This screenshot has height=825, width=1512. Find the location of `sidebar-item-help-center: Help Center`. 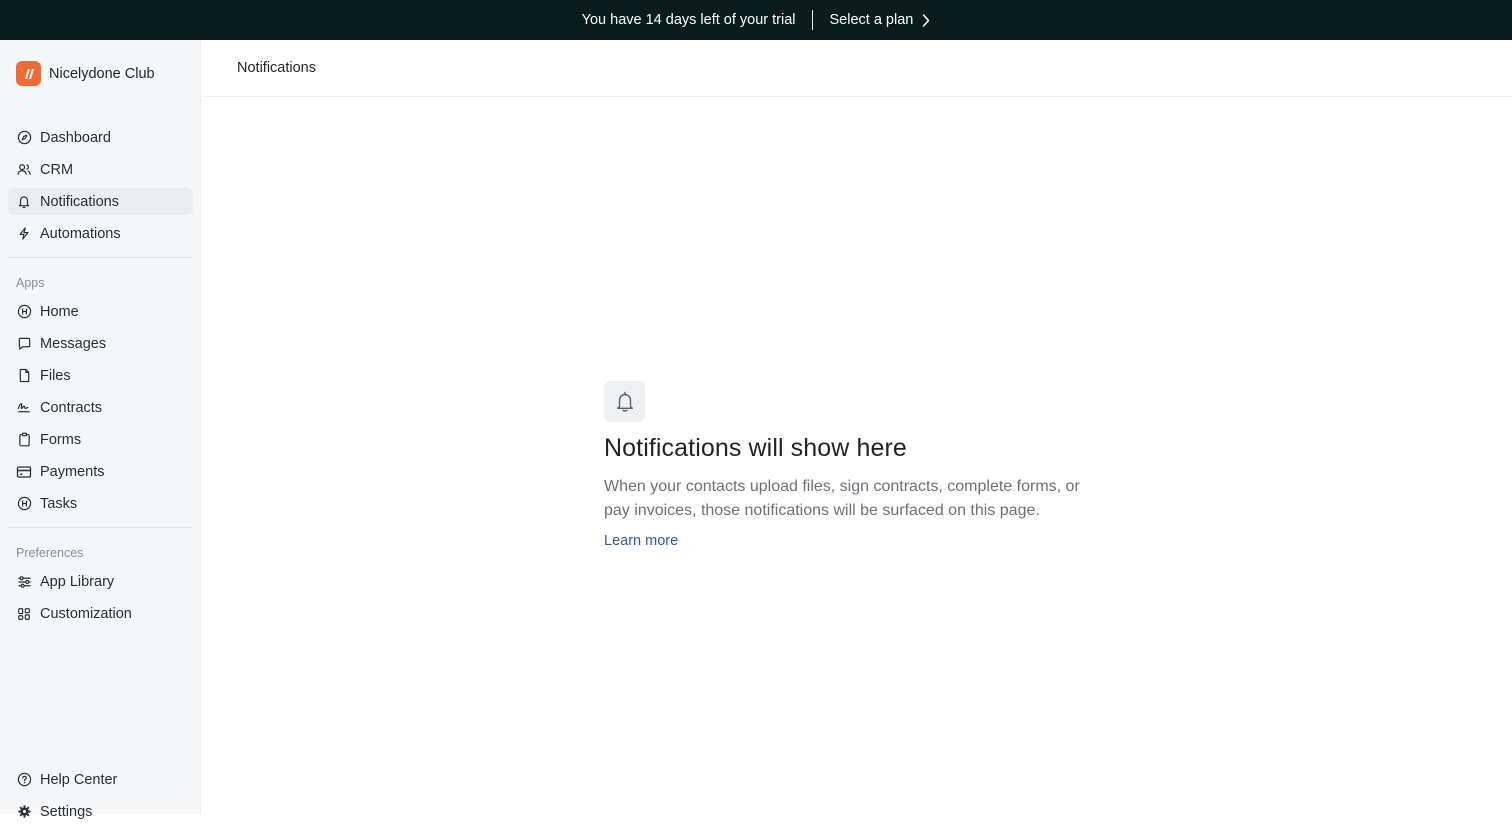

sidebar-item-help-center: Help Center is located at coordinates (100, 779).